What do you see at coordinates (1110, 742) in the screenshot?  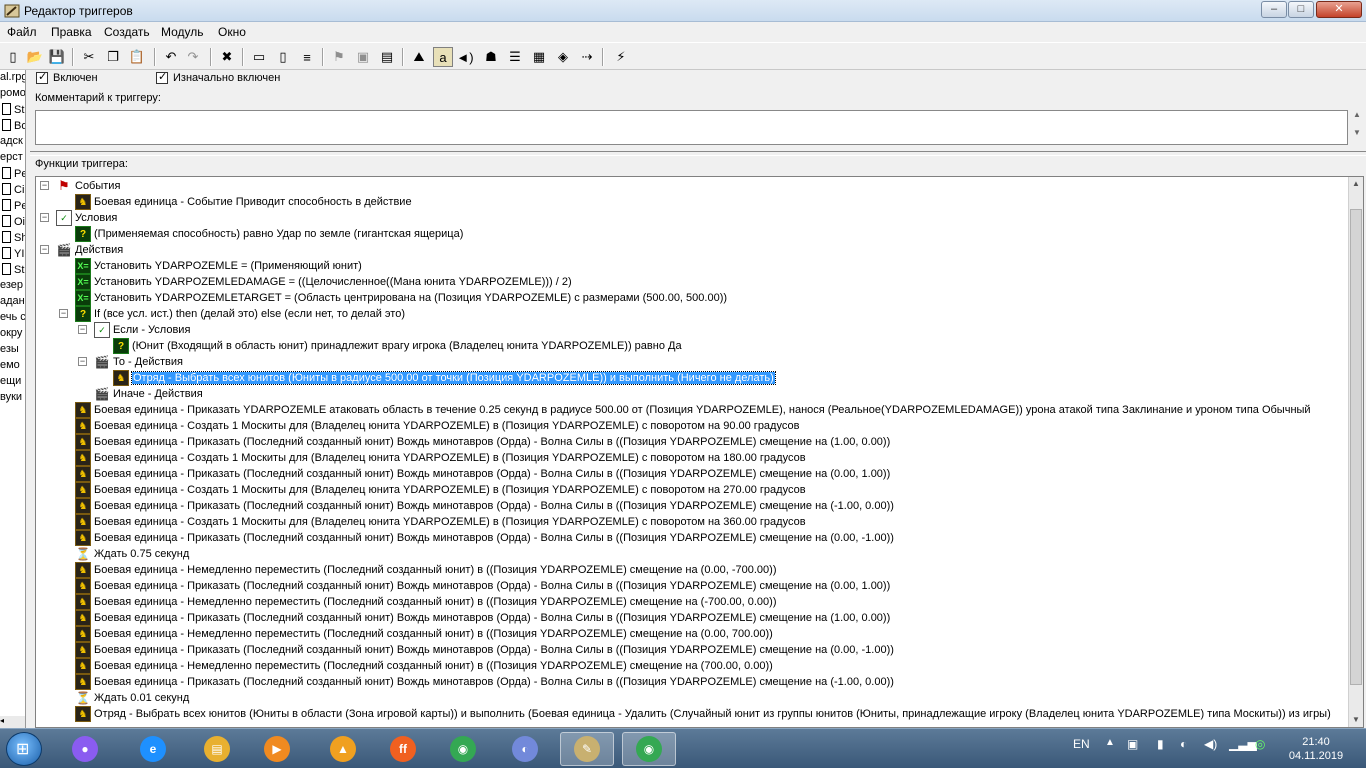 I see `tray-expand-icon: ▲` at bounding box center [1110, 742].